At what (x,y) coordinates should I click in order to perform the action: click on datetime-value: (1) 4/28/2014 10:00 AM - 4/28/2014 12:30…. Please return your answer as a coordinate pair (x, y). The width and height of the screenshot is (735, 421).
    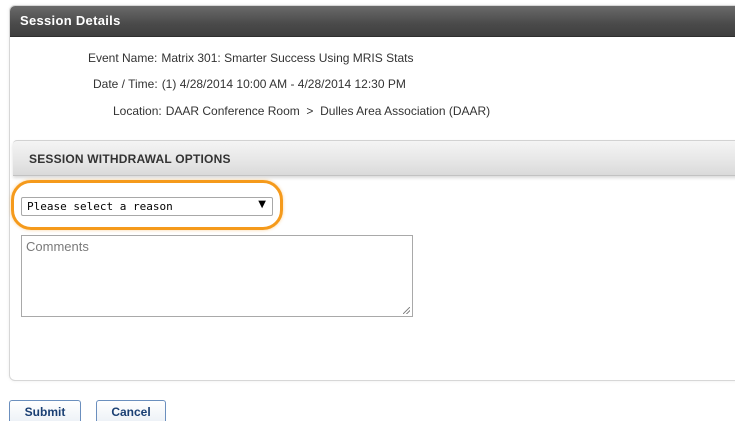
    Looking at the image, I should click on (283, 84).